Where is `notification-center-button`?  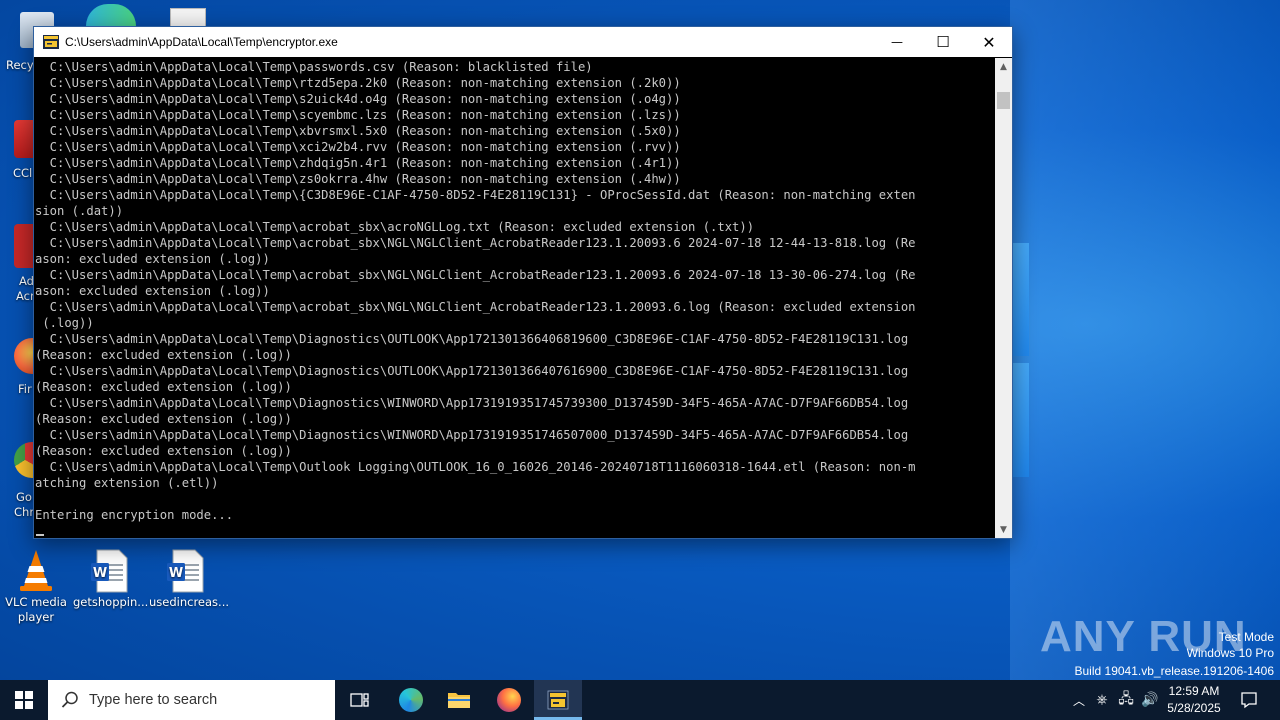 notification-center-button is located at coordinates (1249, 700).